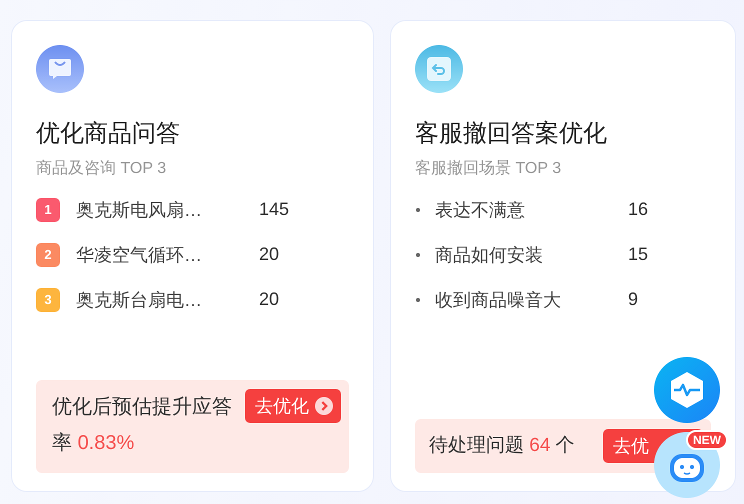 The width and height of the screenshot is (744, 504). Describe the element at coordinates (633, 299) in the screenshot. I see `item-count: 9` at that location.